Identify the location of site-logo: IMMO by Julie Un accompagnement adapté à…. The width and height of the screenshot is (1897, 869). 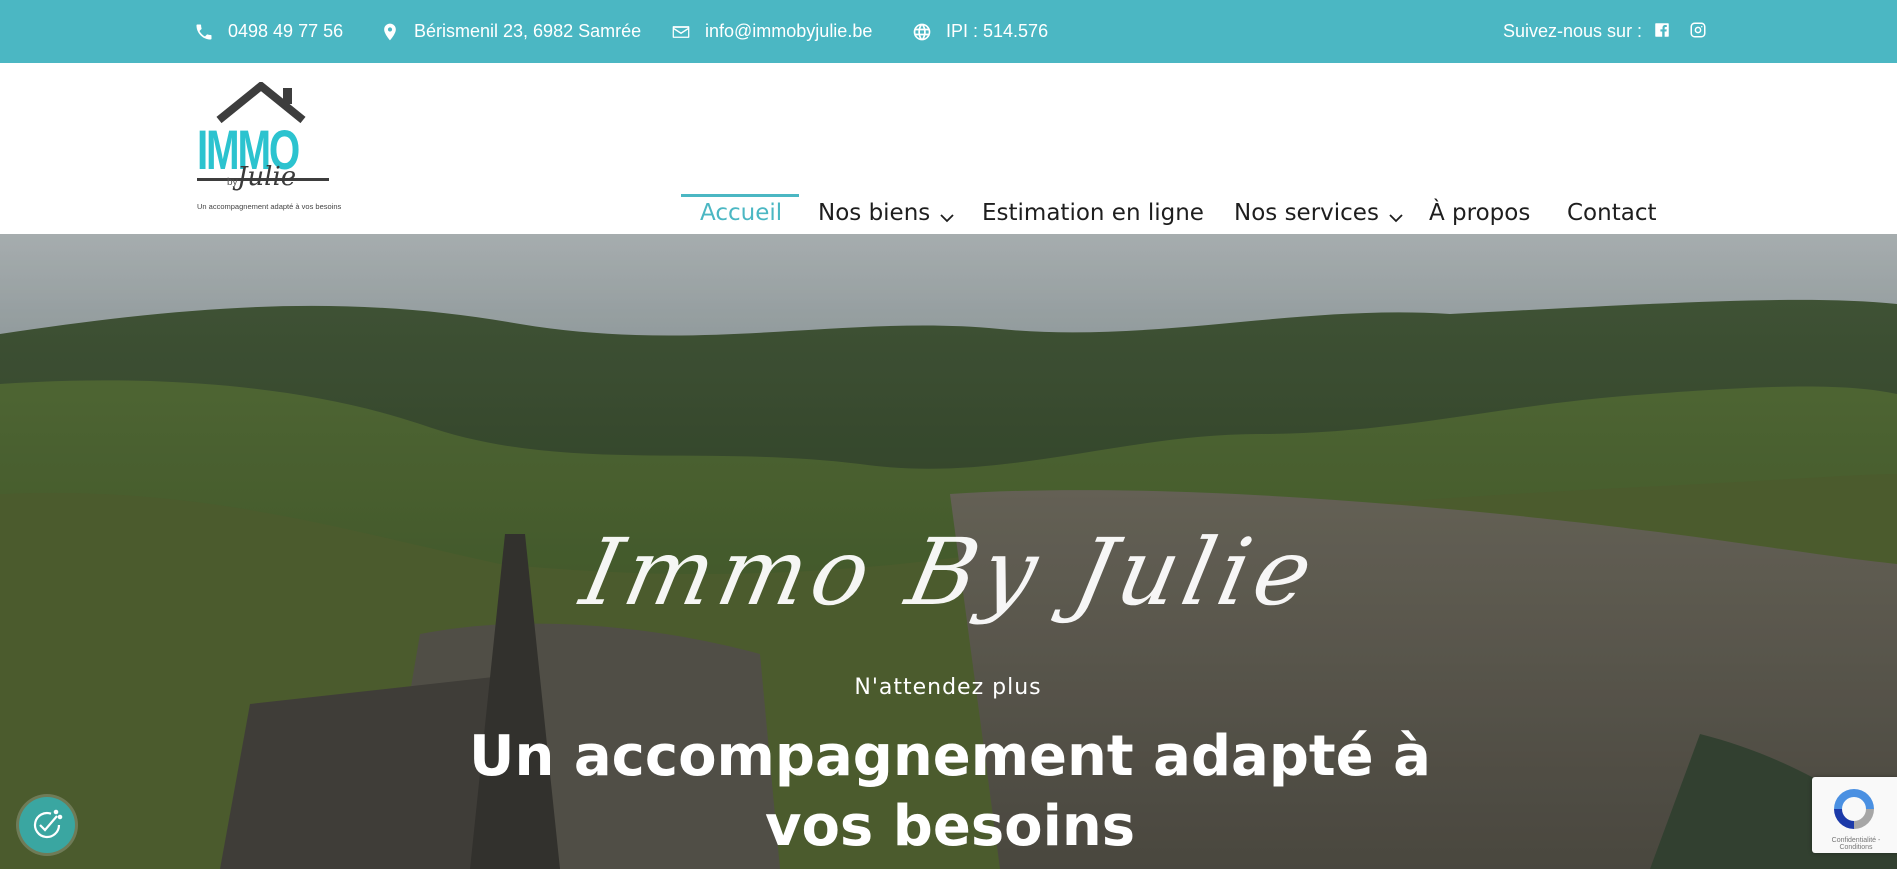
(269, 147).